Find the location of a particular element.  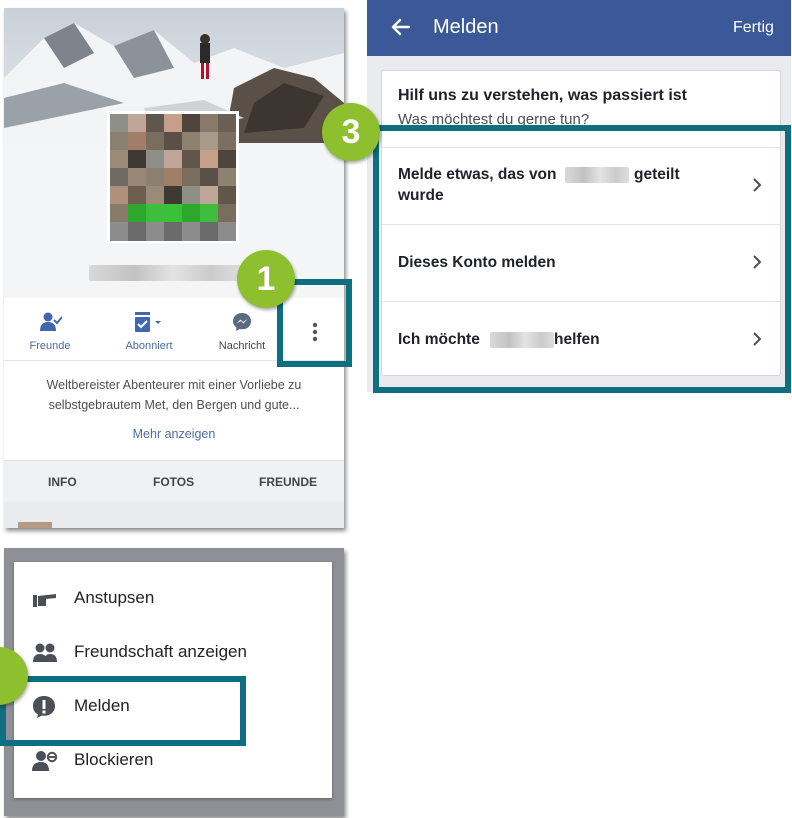

arrow-left-icon is located at coordinates (401, 27).